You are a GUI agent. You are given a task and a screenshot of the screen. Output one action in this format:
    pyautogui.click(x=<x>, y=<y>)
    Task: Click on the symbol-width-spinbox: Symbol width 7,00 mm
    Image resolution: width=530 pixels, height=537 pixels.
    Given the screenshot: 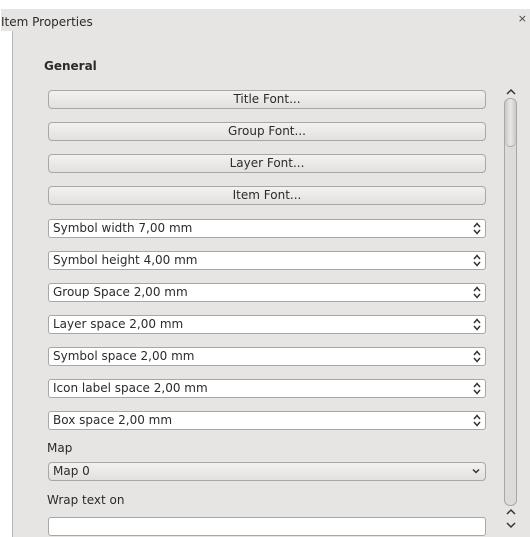 What is the action you would take?
    pyautogui.click(x=267, y=228)
    